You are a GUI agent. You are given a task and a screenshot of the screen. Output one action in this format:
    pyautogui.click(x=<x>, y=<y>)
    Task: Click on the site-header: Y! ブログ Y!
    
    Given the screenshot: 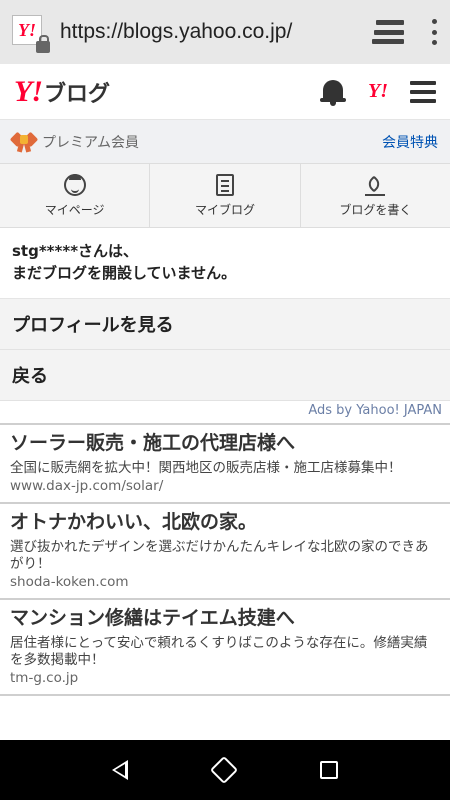 What is the action you would take?
    pyautogui.click(x=225, y=92)
    